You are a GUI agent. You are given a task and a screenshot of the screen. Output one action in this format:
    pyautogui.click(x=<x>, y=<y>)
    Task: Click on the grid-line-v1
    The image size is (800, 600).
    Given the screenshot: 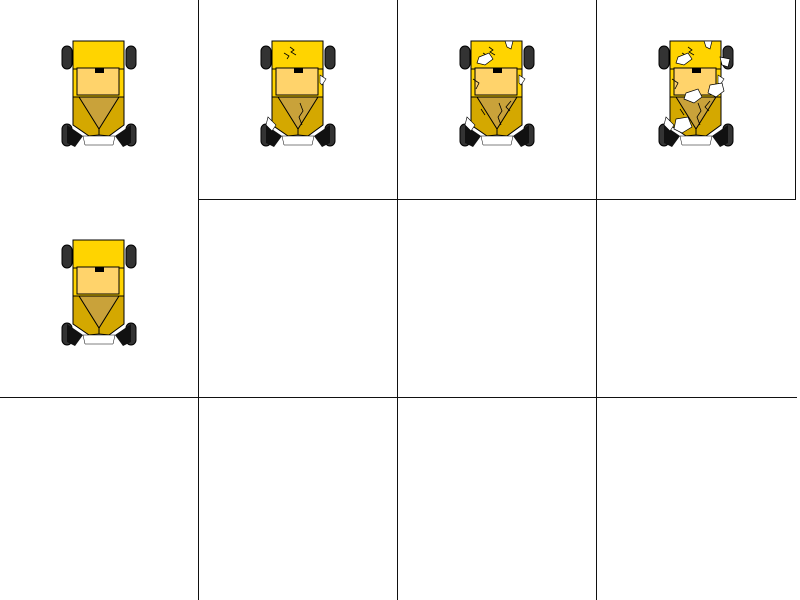 What is the action you would take?
    pyautogui.click(x=198, y=300)
    